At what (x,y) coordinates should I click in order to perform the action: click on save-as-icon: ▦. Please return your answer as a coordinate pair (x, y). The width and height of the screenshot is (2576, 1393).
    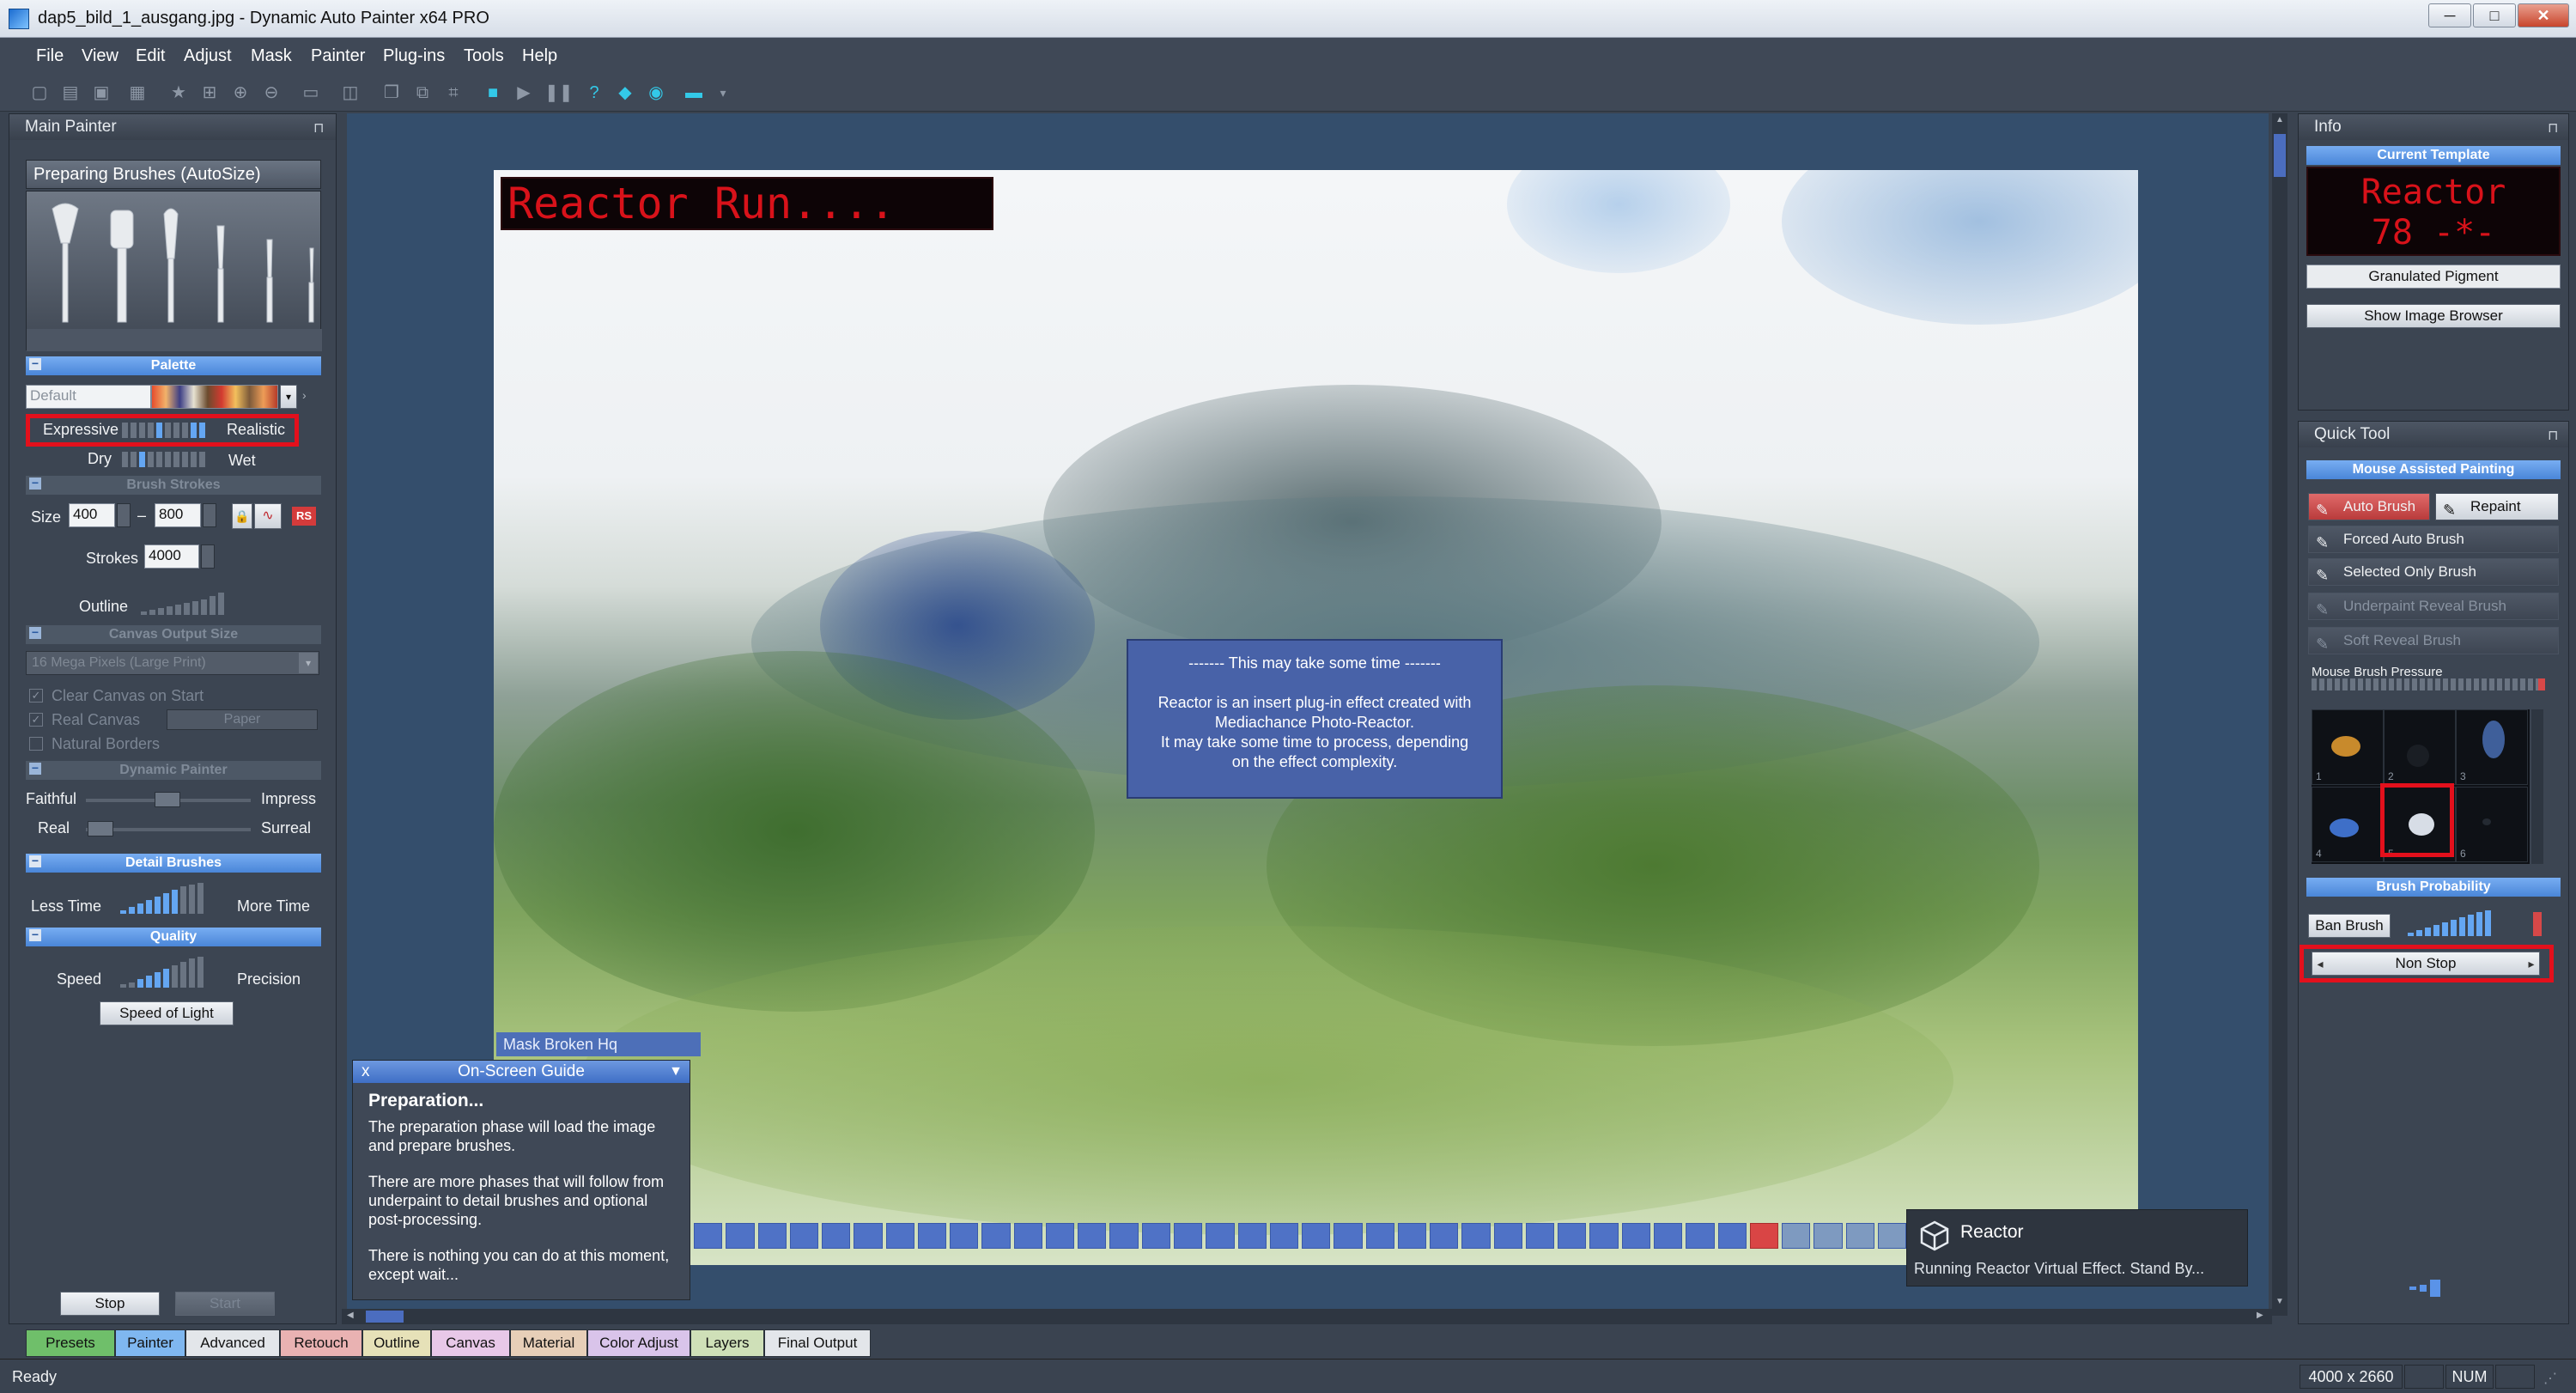
    Looking at the image, I should click on (137, 93).